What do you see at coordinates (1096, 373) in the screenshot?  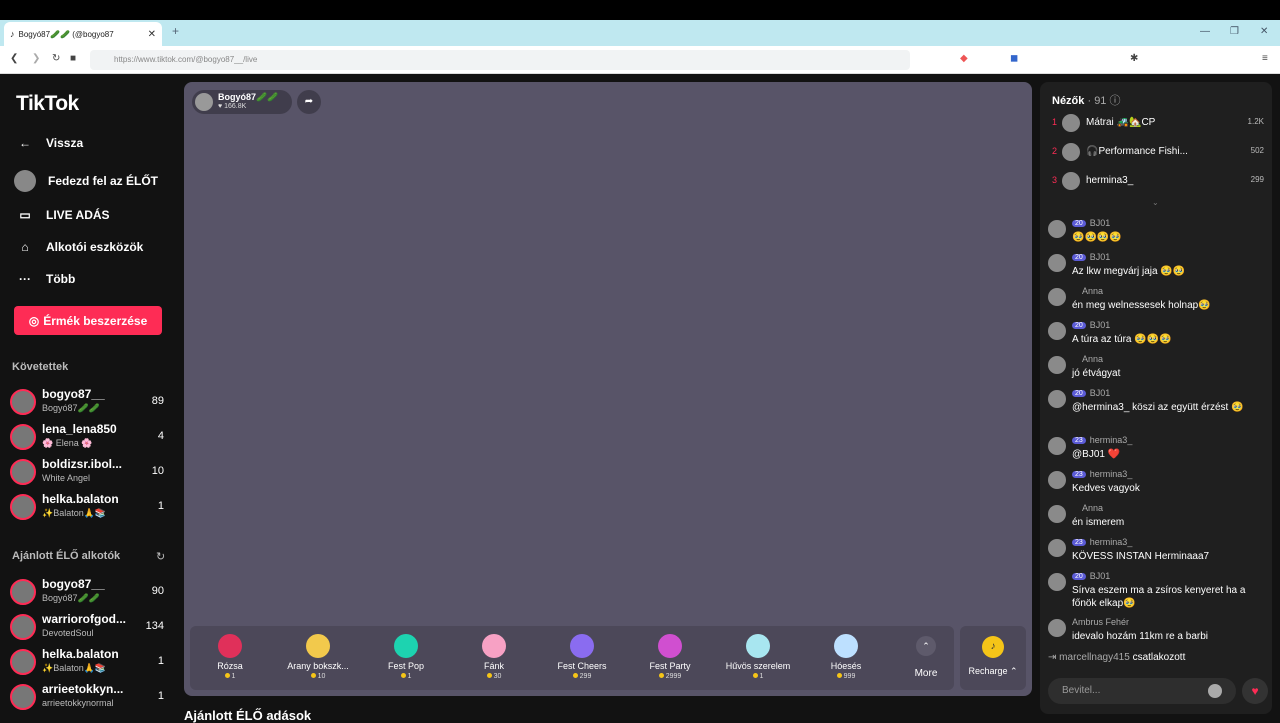 I see `message-text: jó étvágyat` at bounding box center [1096, 373].